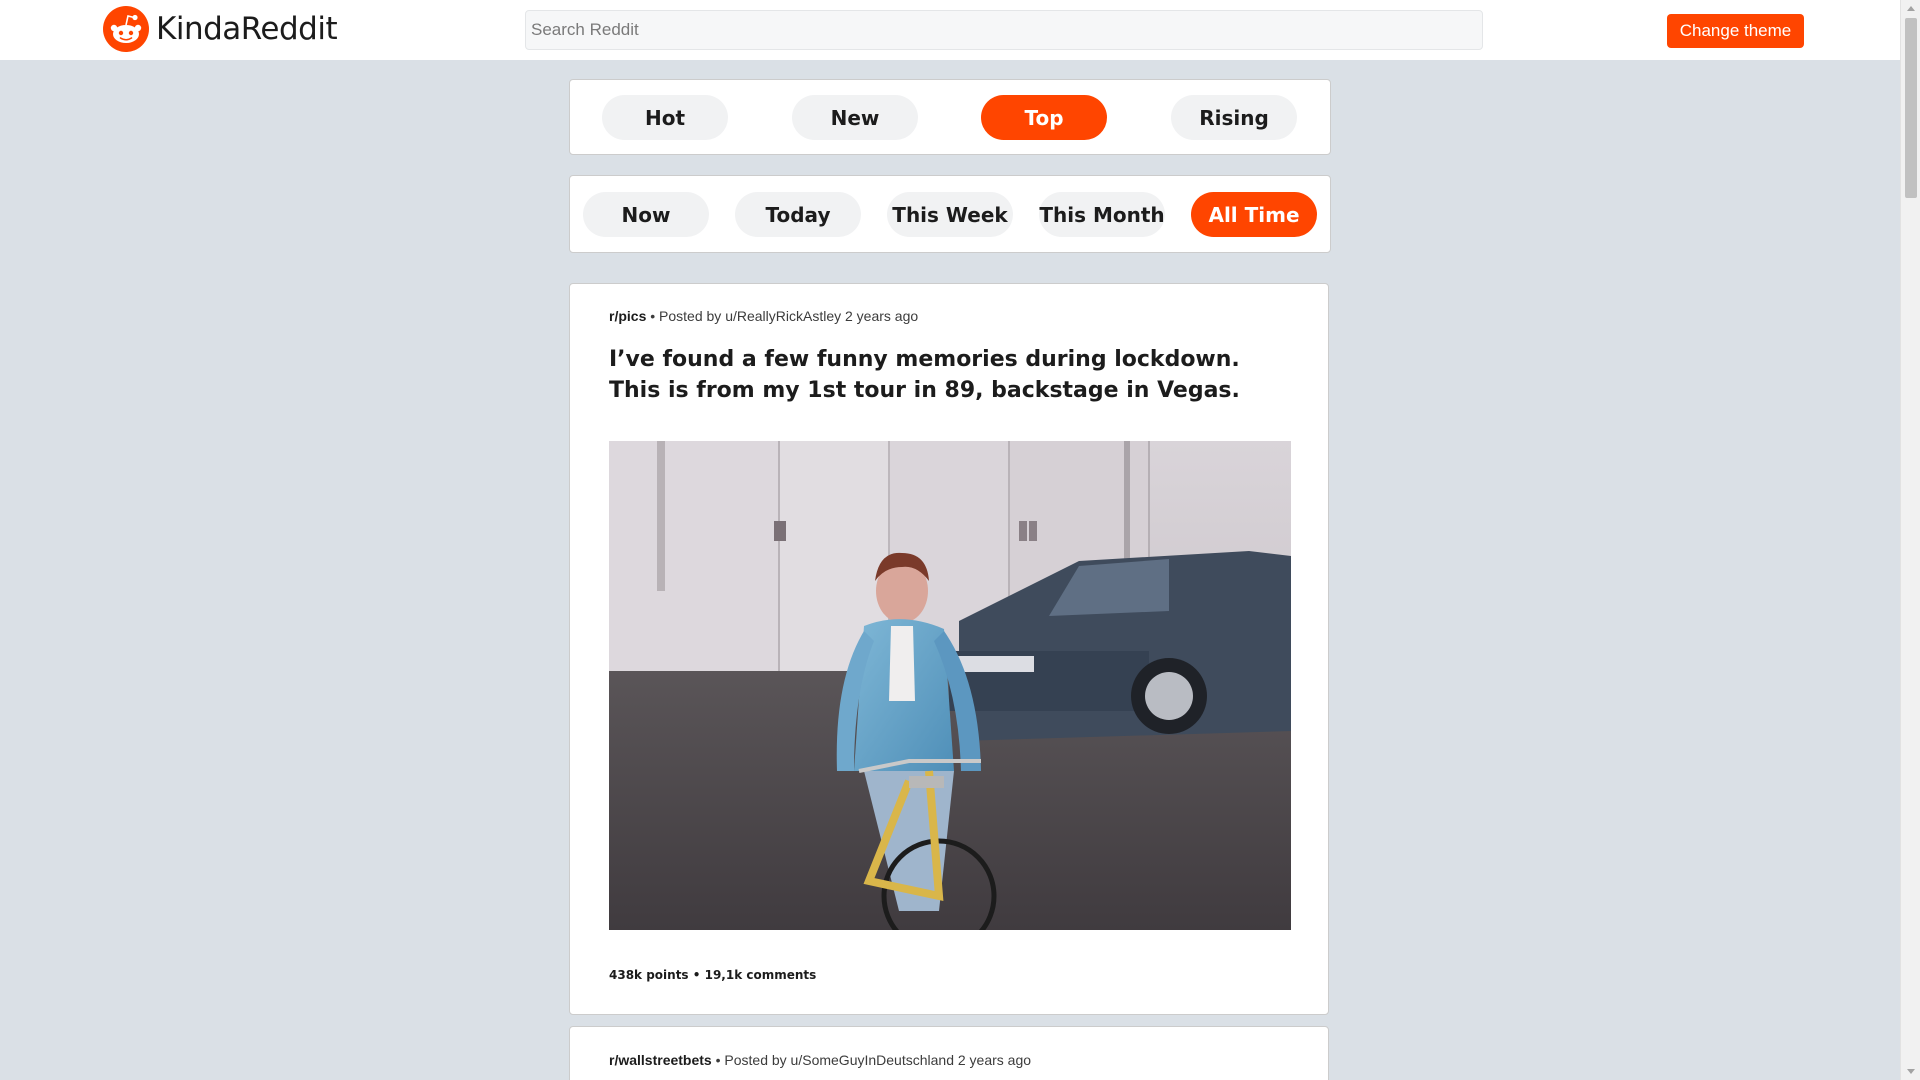 Image resolution: width=1920 pixels, height=1080 pixels. I want to click on time-filter-tabs: Now Today This Week This Month All Time, so click(950, 214).